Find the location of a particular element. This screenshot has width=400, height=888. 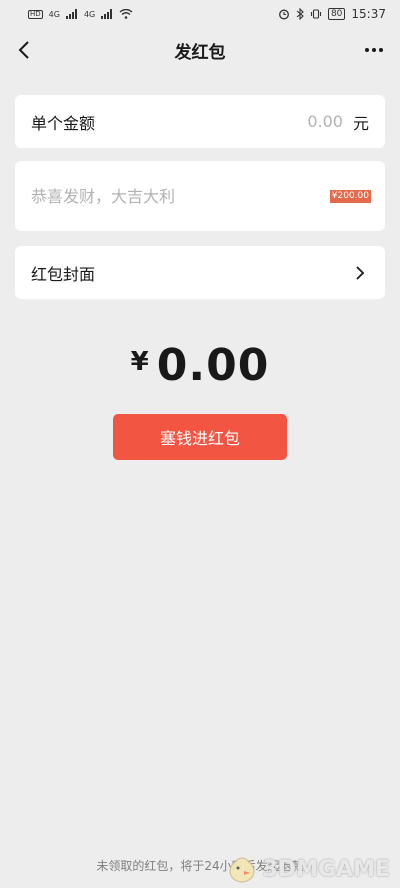

watermark-bird-icon is located at coordinates (242, 870).